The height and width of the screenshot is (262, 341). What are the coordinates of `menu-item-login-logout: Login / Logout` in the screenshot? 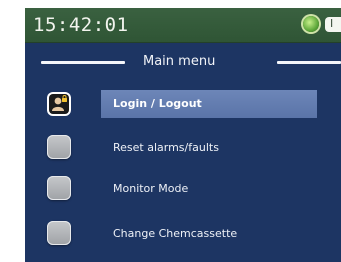 It's located at (183, 105).